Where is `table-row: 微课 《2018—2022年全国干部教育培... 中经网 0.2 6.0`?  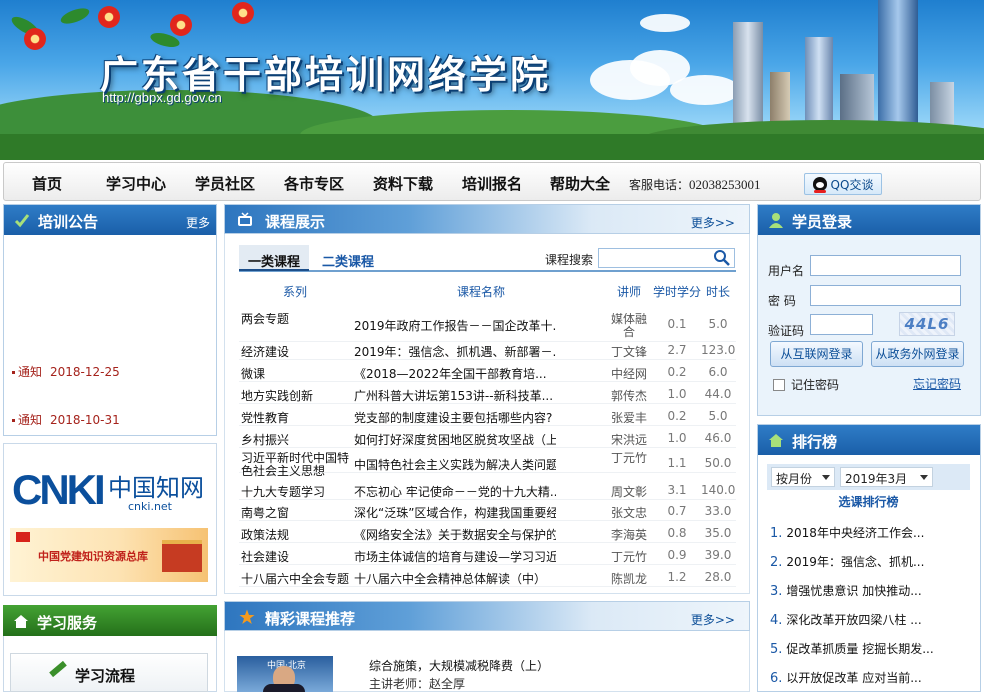 table-row: 微课 《2018—2022年全国干部教育培... 中经网 0.2 6.0 is located at coordinates (487, 371).